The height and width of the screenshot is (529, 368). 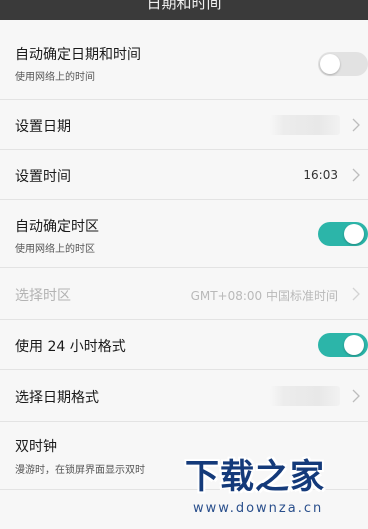 I want to click on row-title: 设置时间, so click(x=43, y=177).